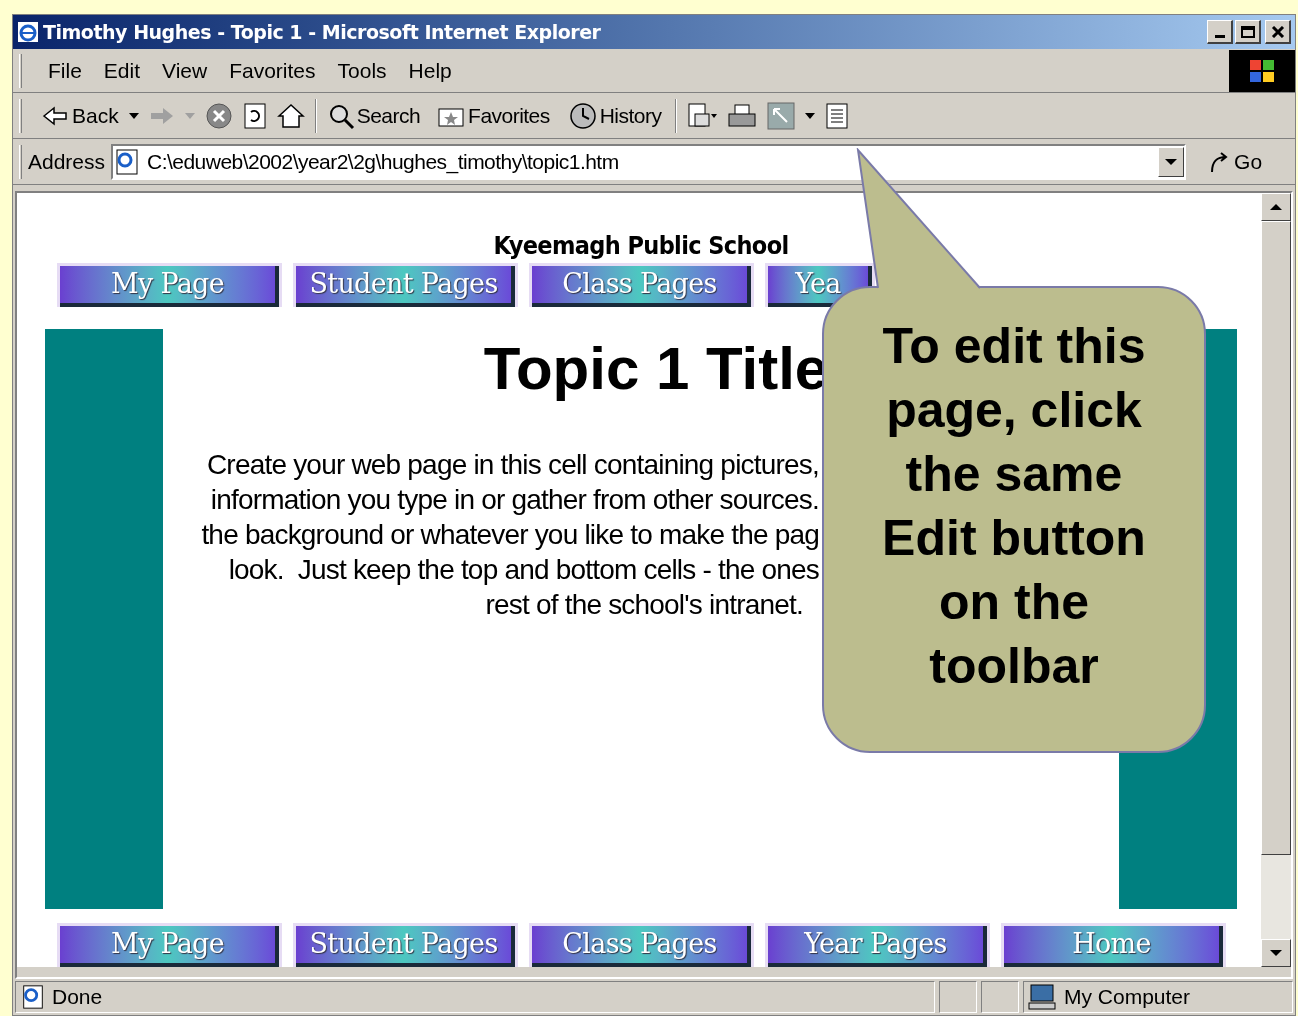 The image size is (1298, 1016). Describe the element at coordinates (1276, 538) in the screenshot. I see `scroll-thumb` at that location.